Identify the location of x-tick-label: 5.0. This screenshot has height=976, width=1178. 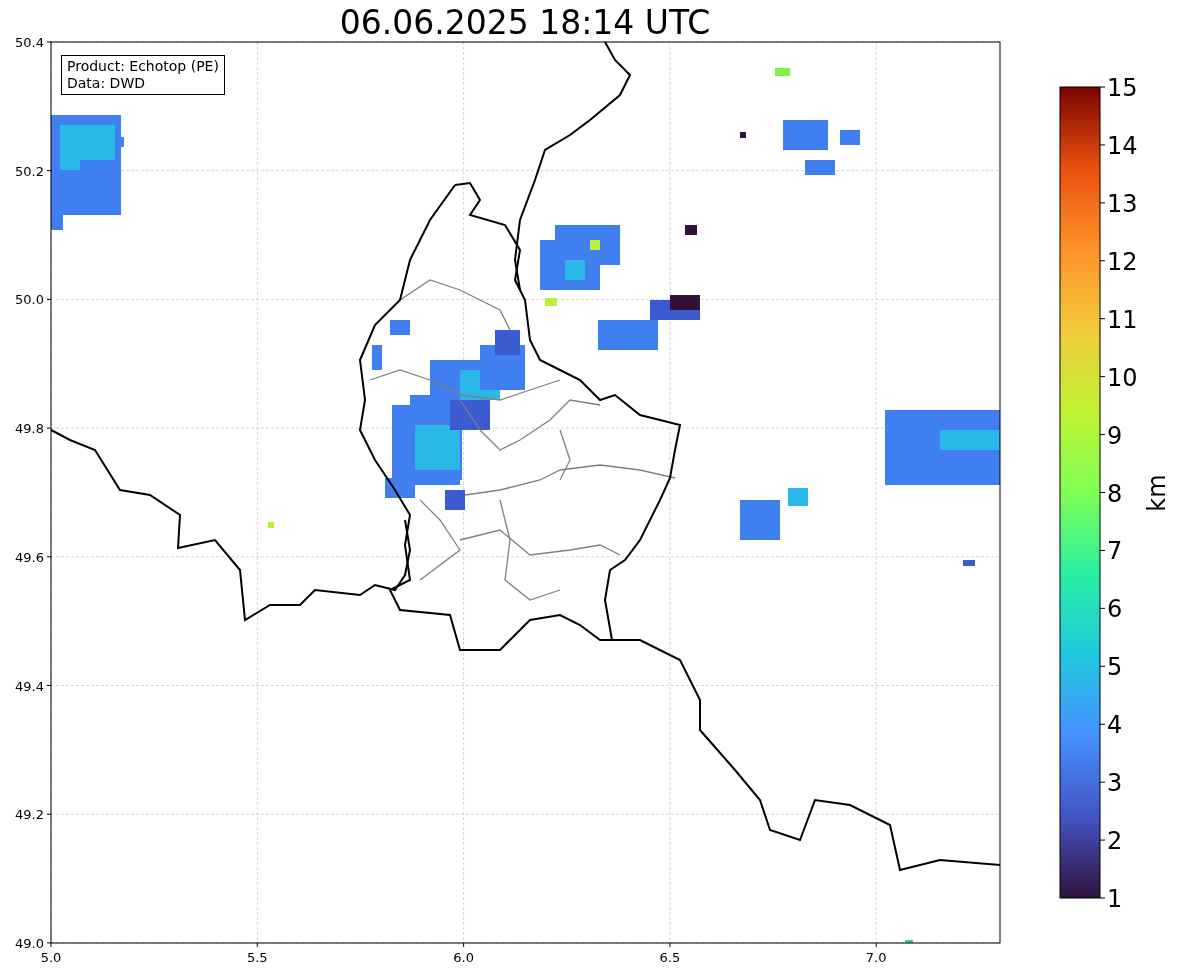
(51, 957).